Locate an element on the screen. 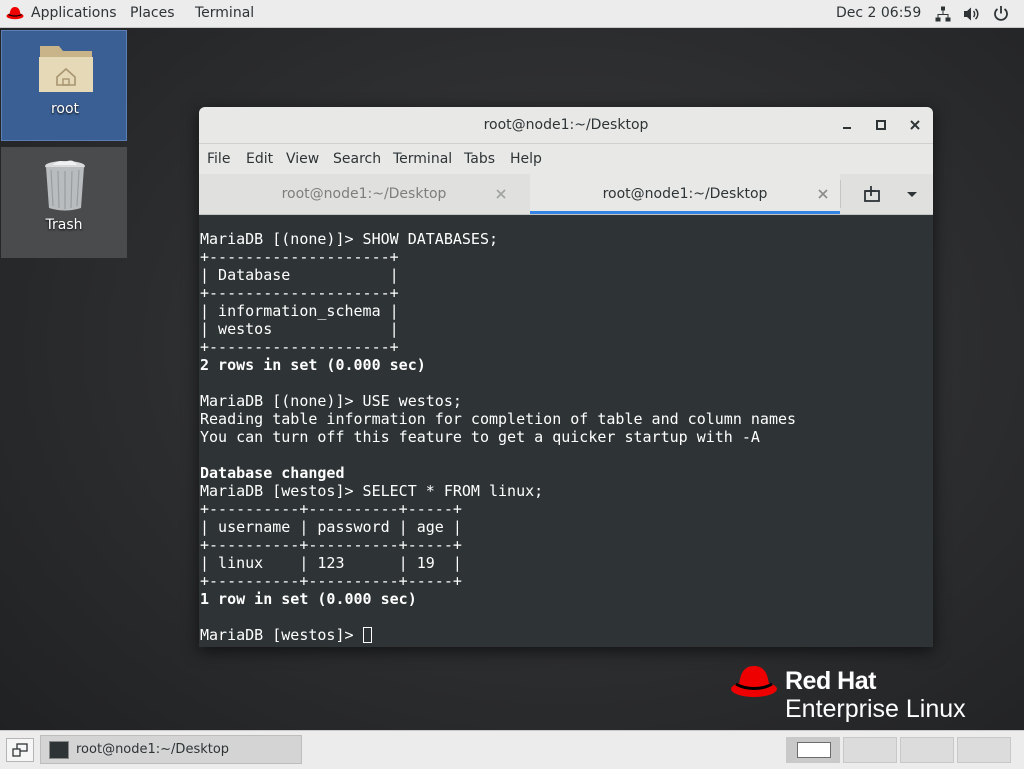  brand-line1: Red Hat is located at coordinates (830, 681).